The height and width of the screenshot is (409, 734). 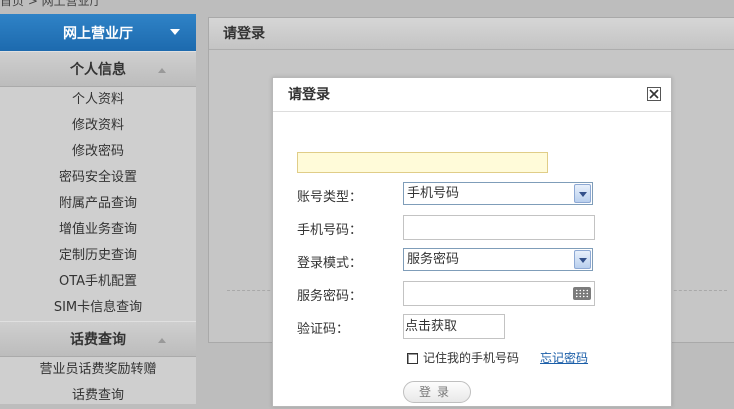 I want to click on sidebar-item-ota-config: OTA手机配置, so click(x=98, y=282).